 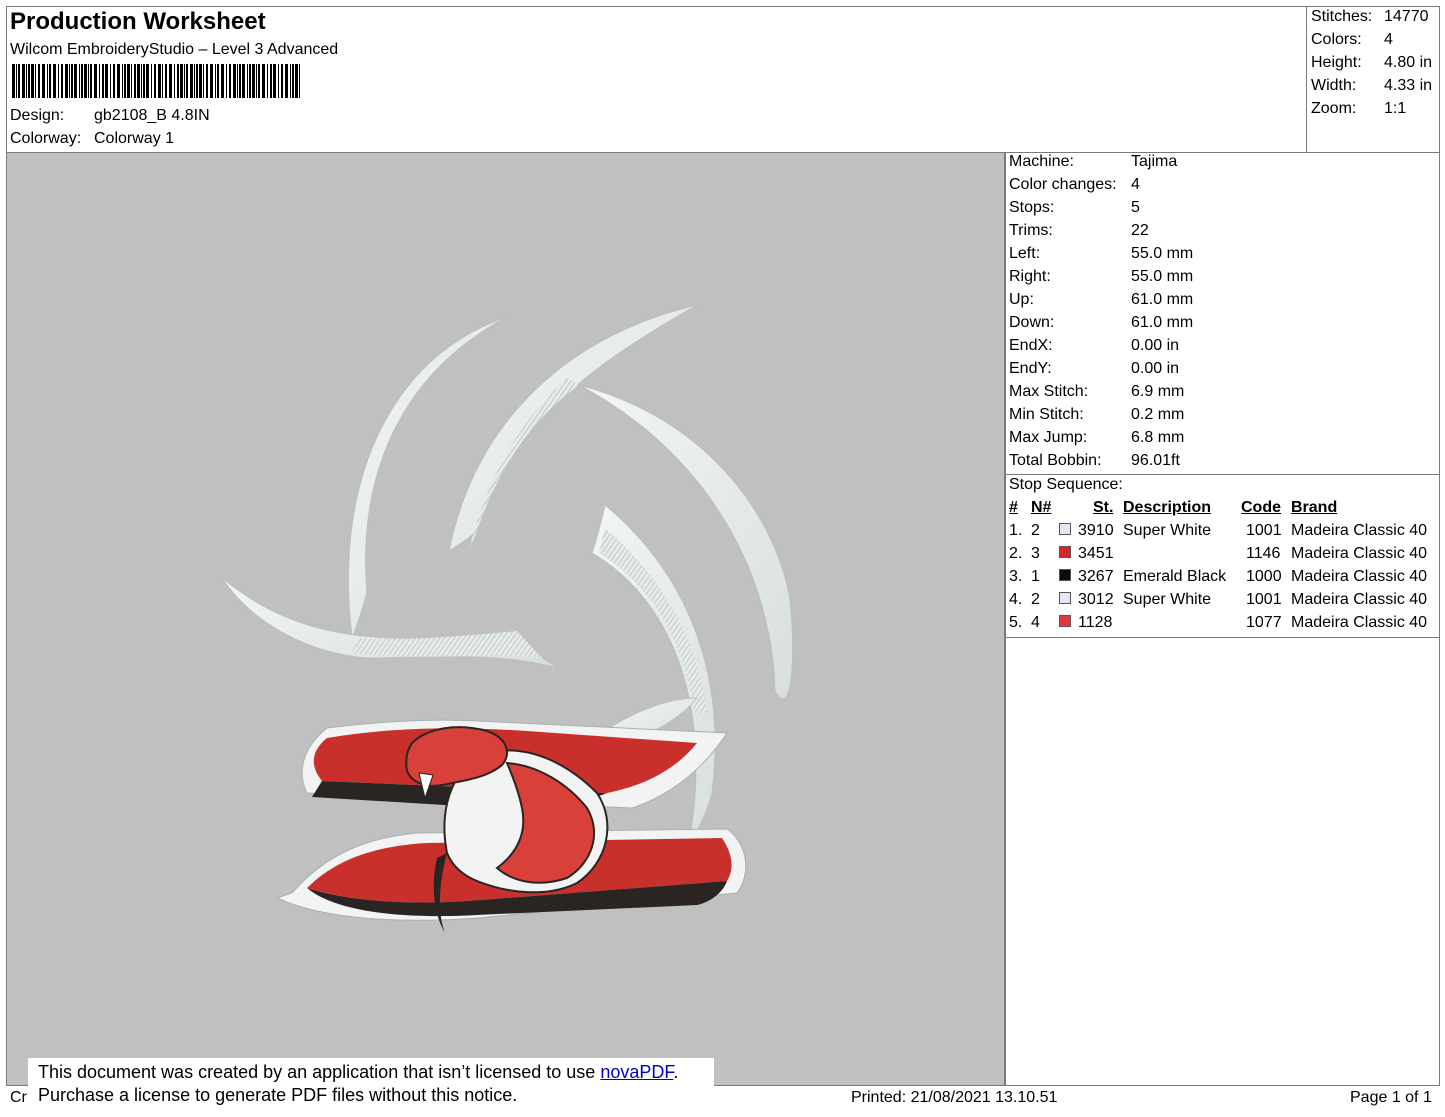 What do you see at coordinates (1035, 553) in the screenshot?
I see `row-needle: 3` at bounding box center [1035, 553].